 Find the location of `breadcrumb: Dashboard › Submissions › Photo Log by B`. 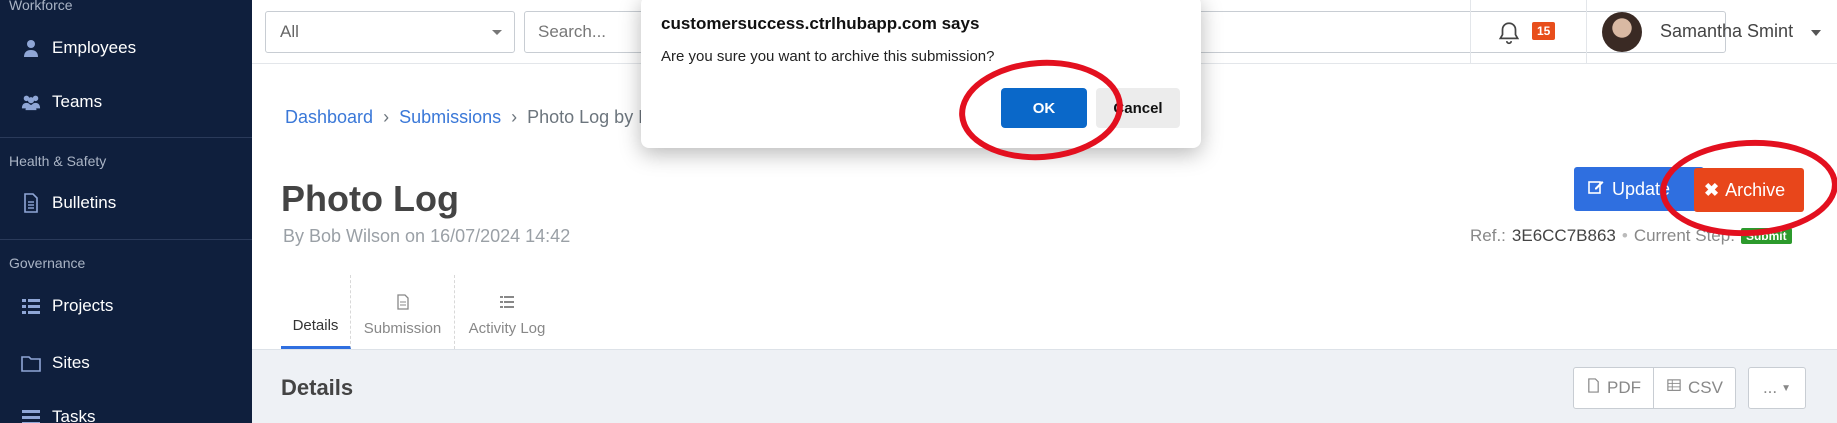

breadcrumb: Dashboard › Submissions › Photo Log by B is located at coordinates (467, 117).